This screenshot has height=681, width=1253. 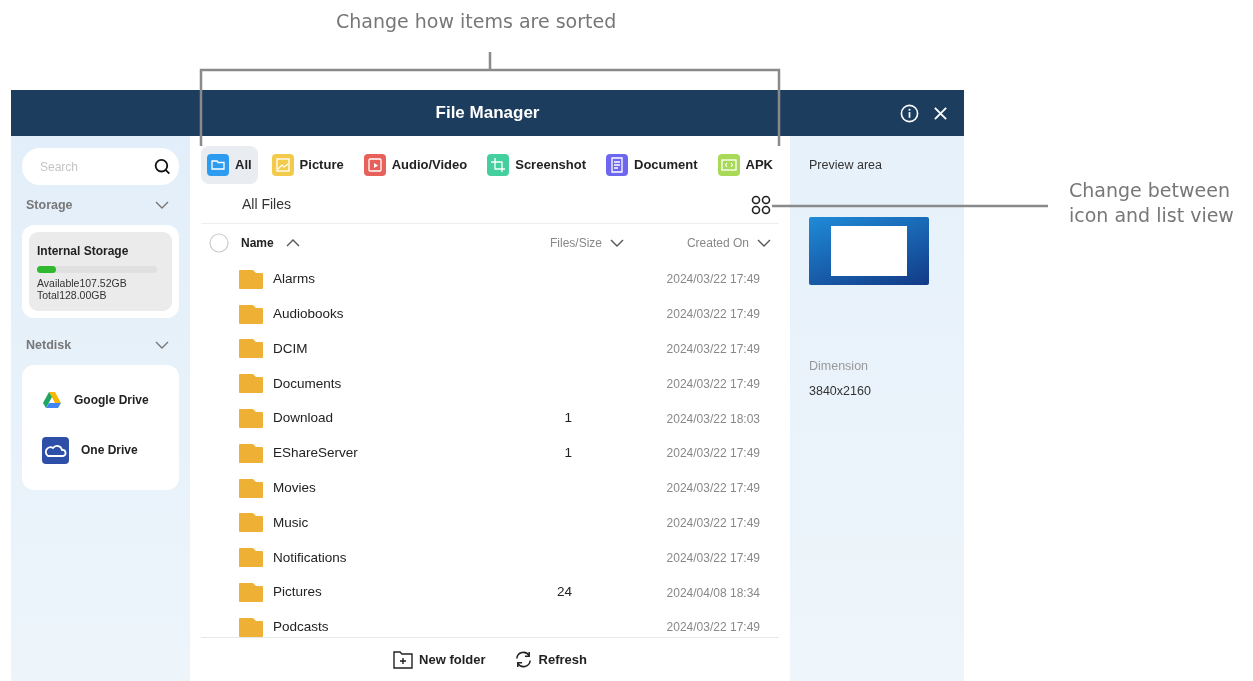 I want to click on refresh-button: Refresh, so click(x=550, y=659).